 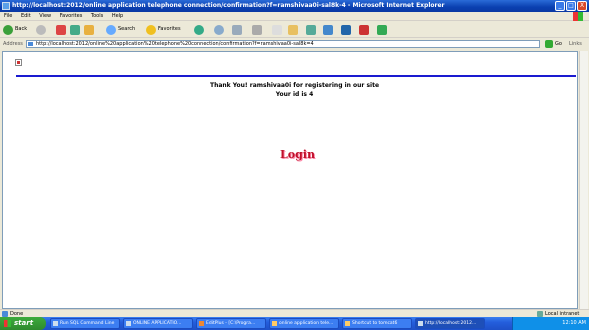 What do you see at coordinates (23, 323) in the screenshot?
I see `start-button: start` at bounding box center [23, 323].